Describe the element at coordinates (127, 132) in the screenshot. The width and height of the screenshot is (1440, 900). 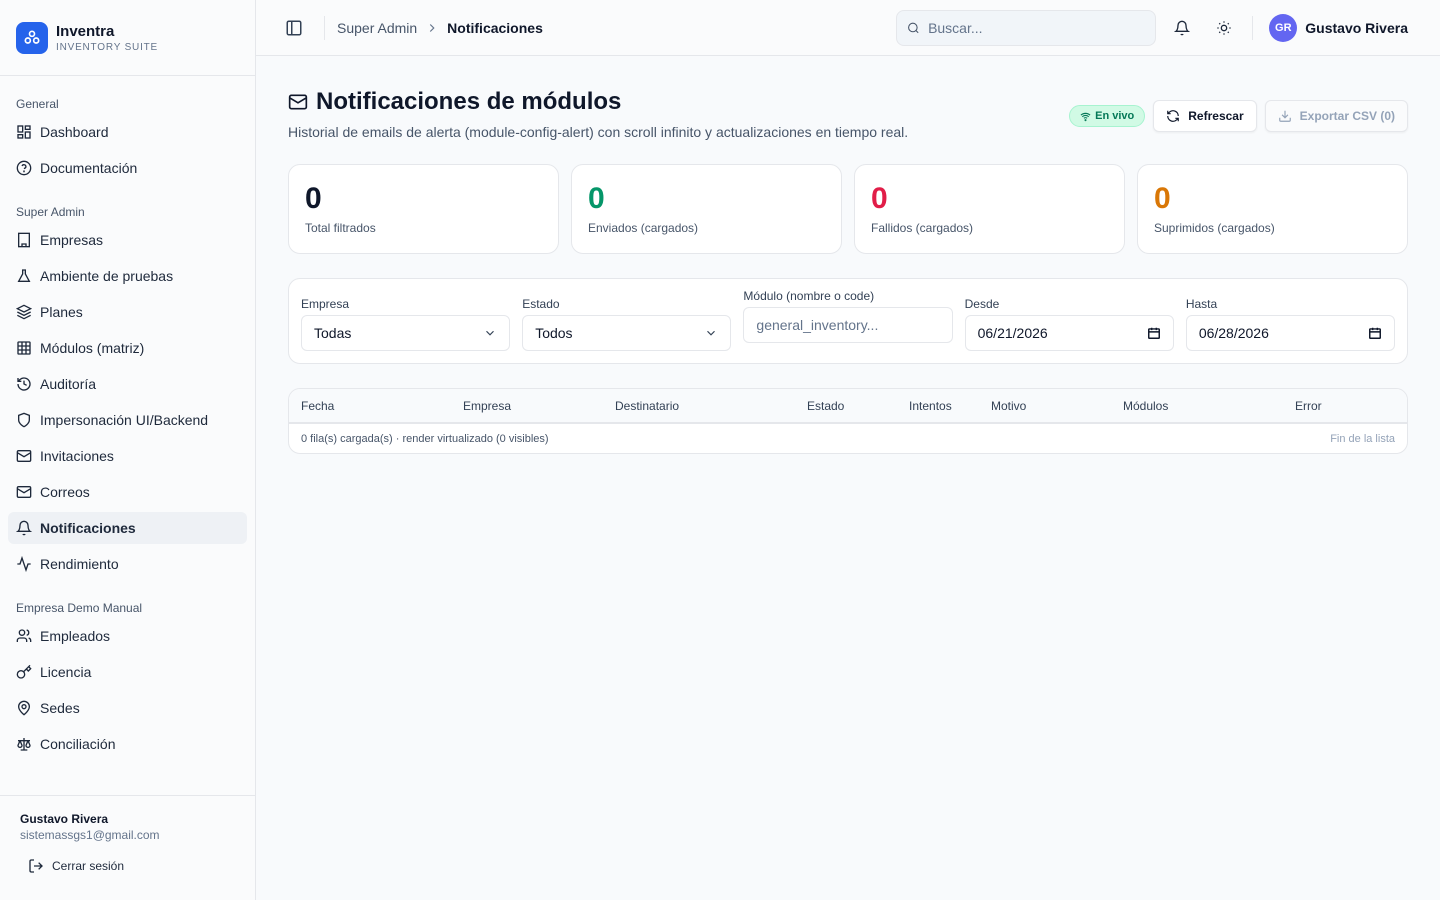
I see `sidebar-item-dashboard: Dashboard` at that location.